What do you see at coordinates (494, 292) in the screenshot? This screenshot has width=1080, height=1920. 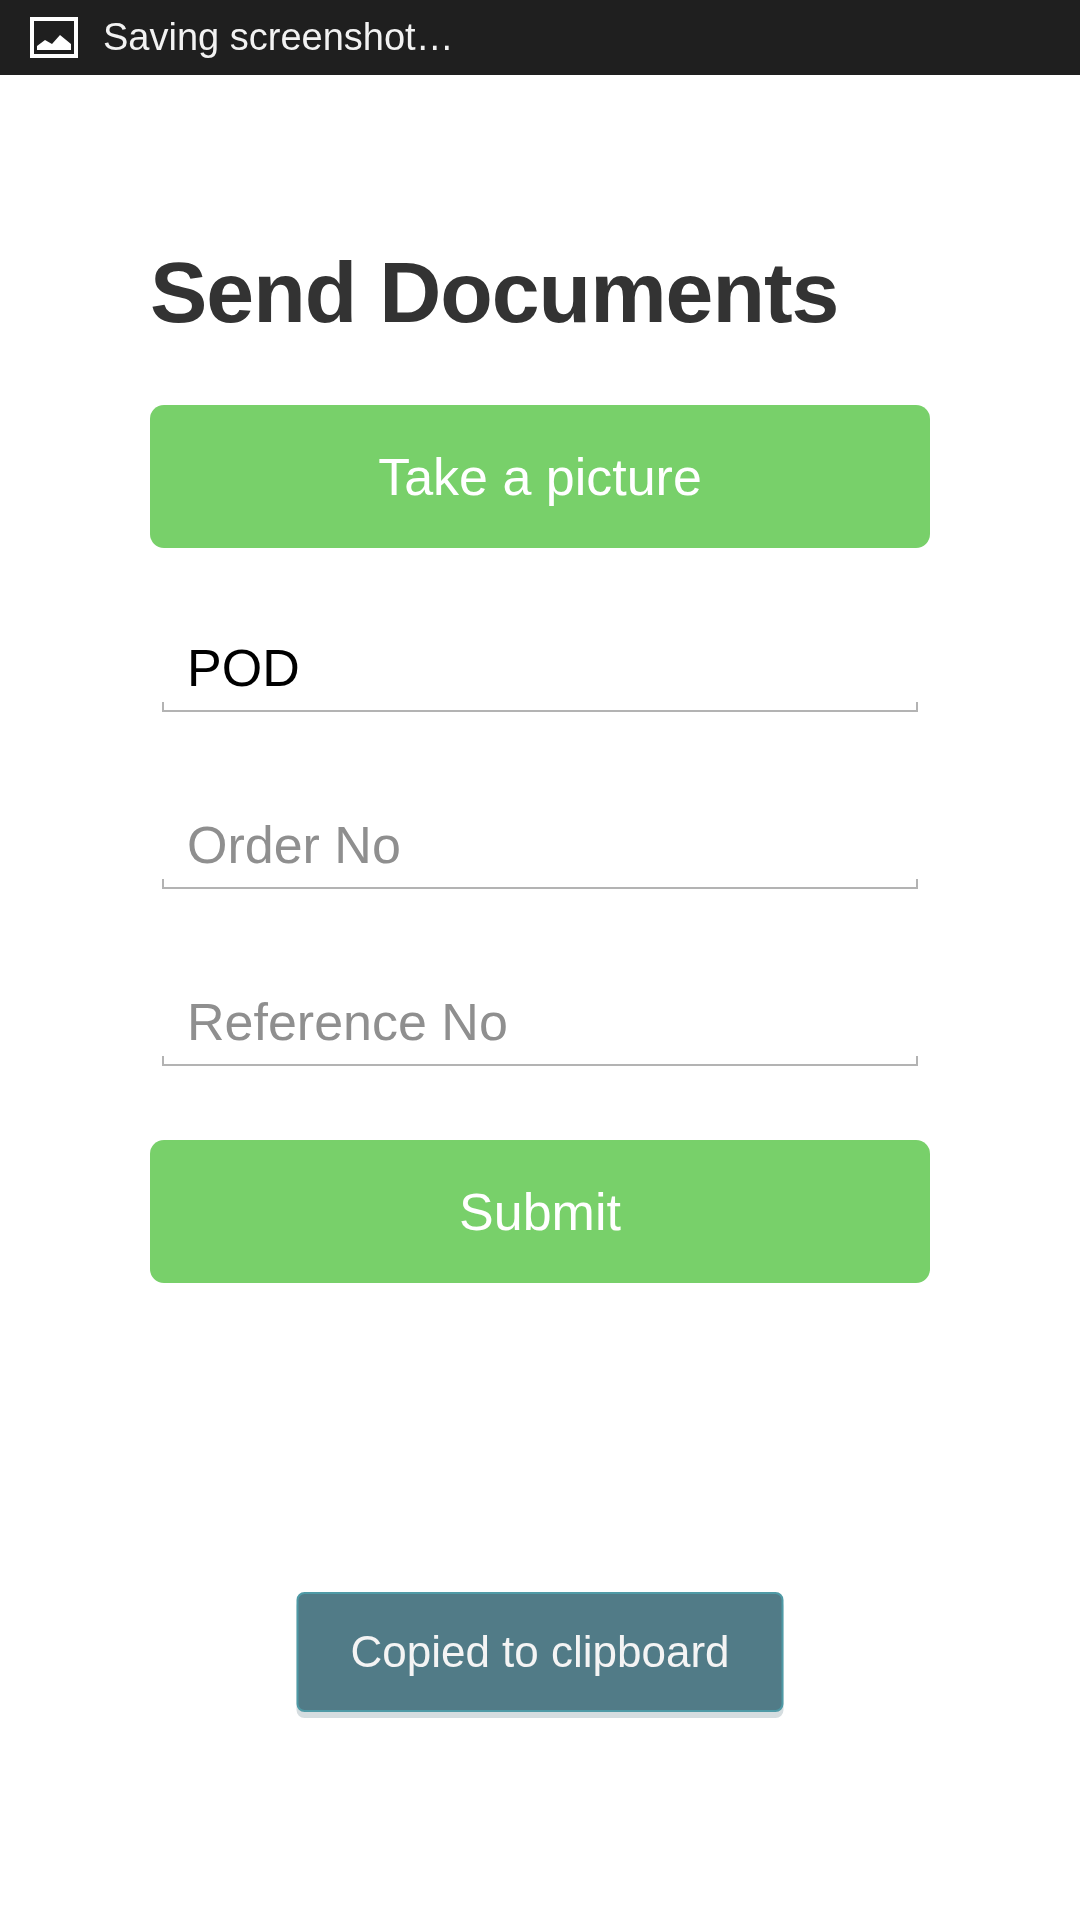 I see `page-title: Send Documents` at bounding box center [494, 292].